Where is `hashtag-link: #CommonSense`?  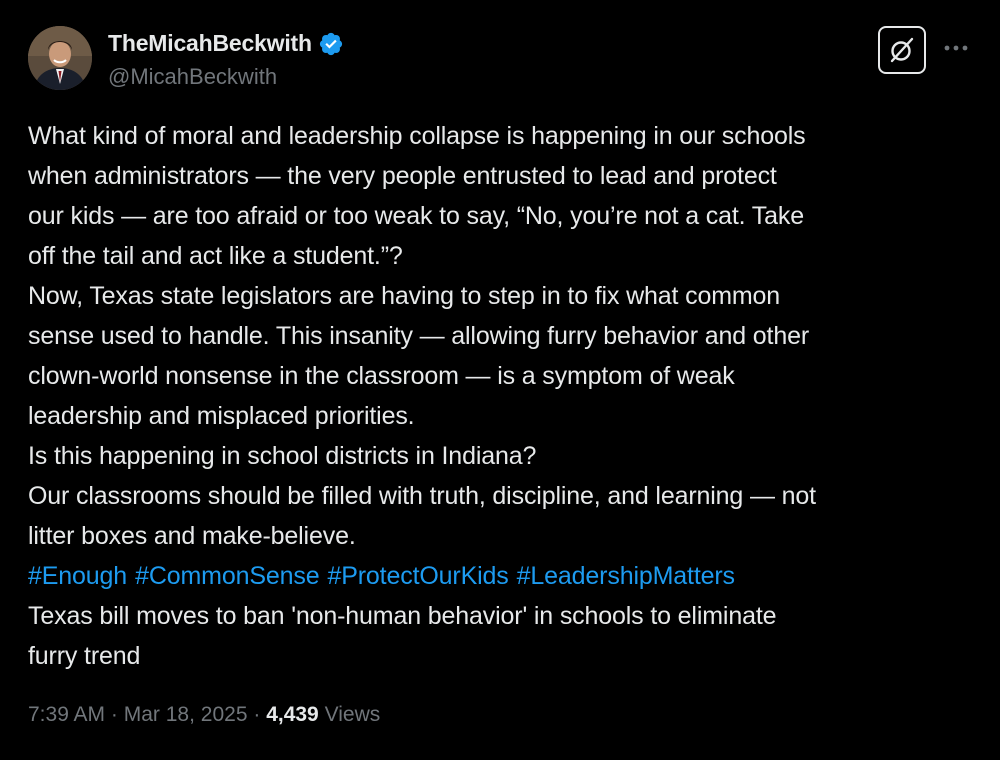
hashtag-link: #CommonSense is located at coordinates (227, 576).